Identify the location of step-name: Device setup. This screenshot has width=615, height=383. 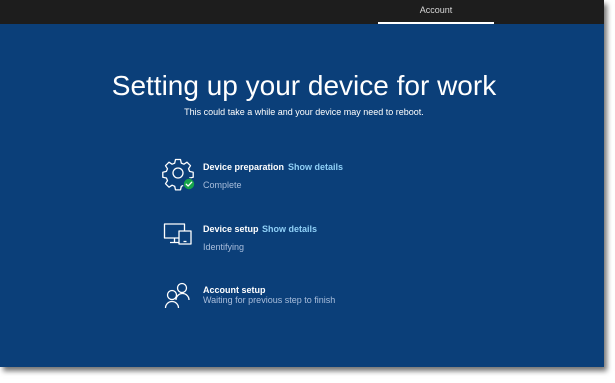
(231, 229).